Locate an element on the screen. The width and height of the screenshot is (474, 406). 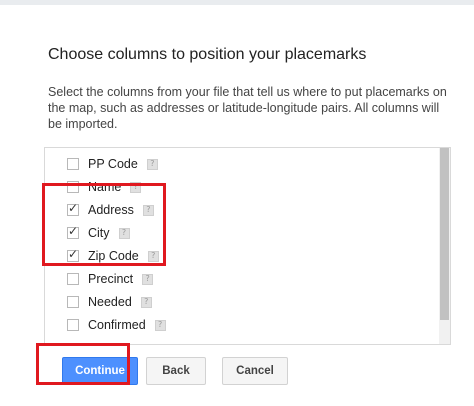
column-option-needed: Needed ? is located at coordinates (109, 302).